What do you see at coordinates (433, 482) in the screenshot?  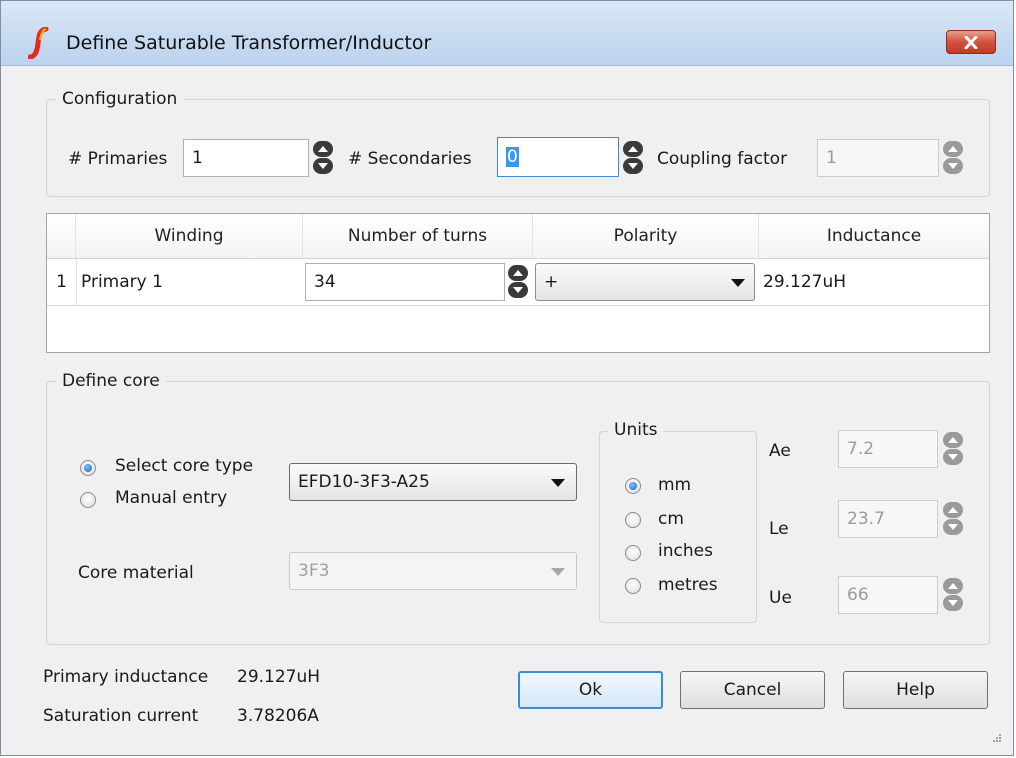 I see `core-type-dropdown: EFD10-3F3-A25` at bounding box center [433, 482].